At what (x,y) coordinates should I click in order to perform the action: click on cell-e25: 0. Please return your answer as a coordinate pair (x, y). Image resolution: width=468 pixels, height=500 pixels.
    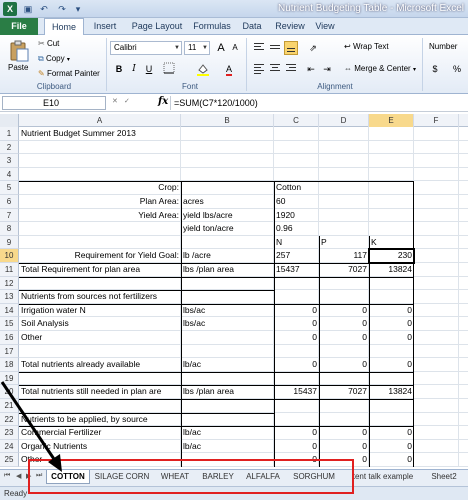
    Looking at the image, I should click on (391, 460).